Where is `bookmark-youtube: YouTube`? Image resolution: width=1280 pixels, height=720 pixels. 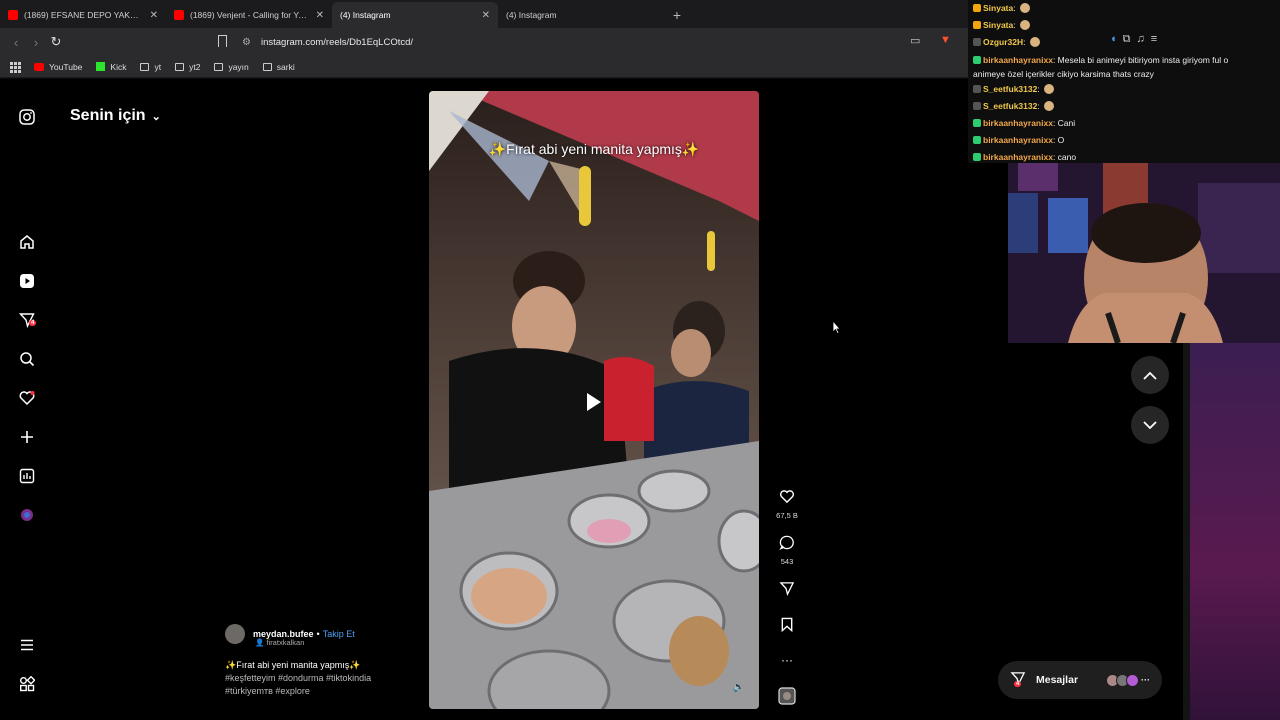 bookmark-youtube: YouTube is located at coordinates (58, 67).